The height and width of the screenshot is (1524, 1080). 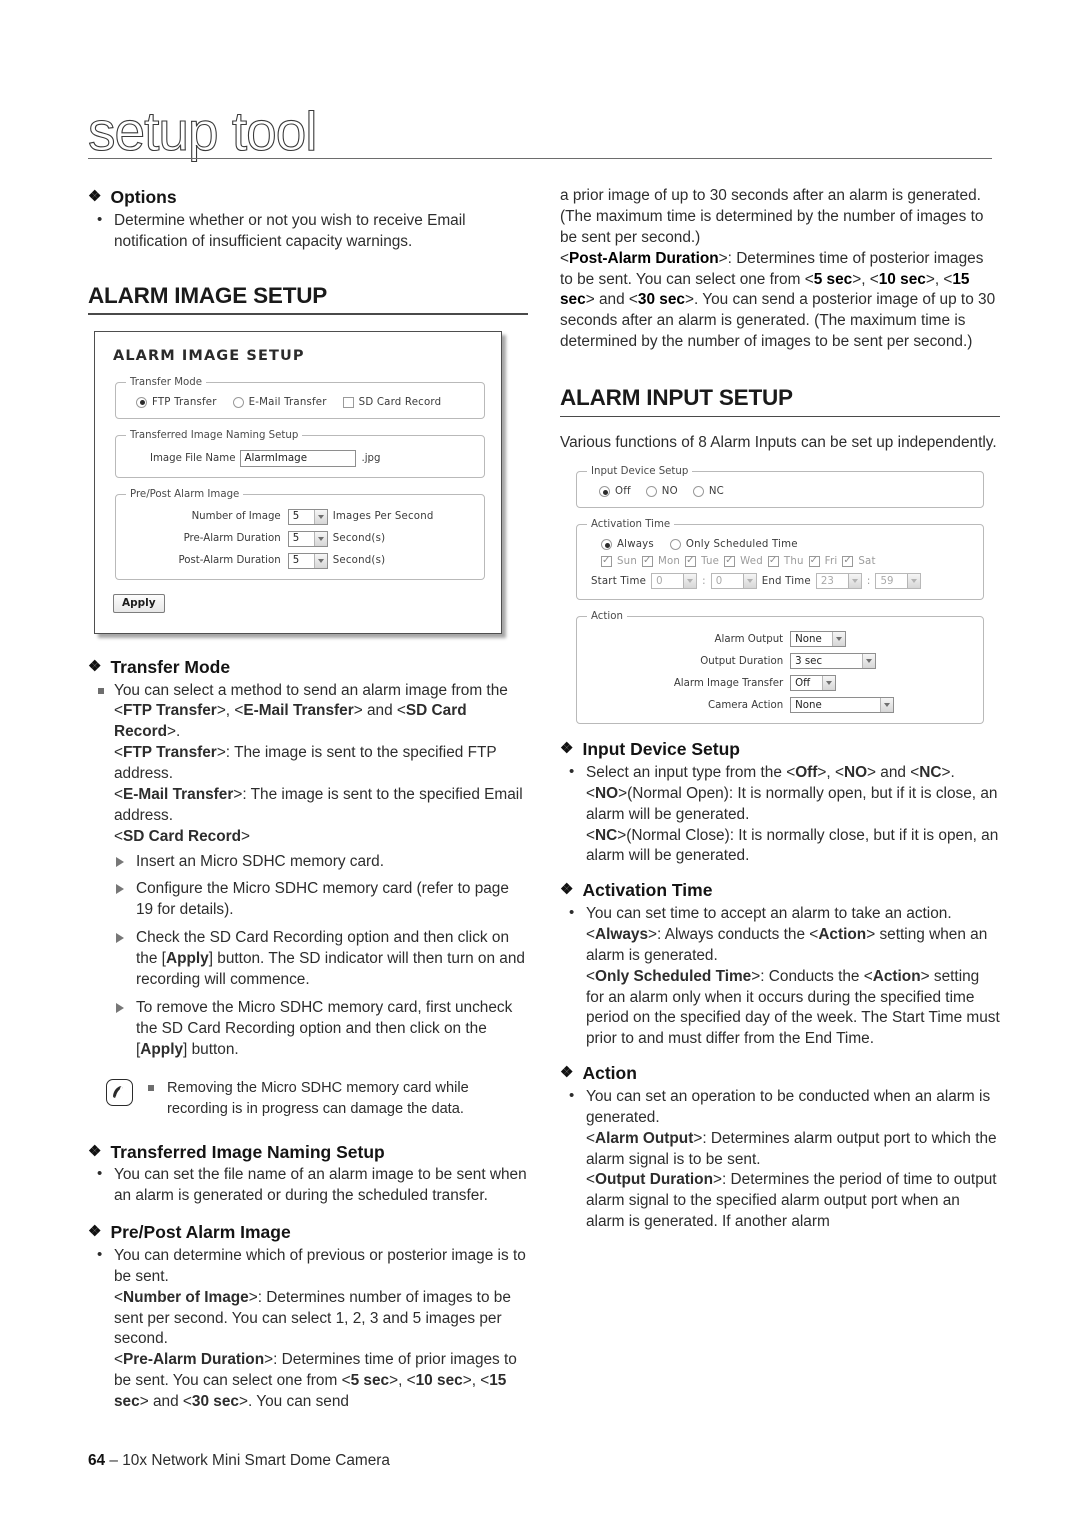 What do you see at coordinates (780, 401) in the screenshot?
I see `alarm-input-setup-block: ALARM INPUT SETUP` at bounding box center [780, 401].